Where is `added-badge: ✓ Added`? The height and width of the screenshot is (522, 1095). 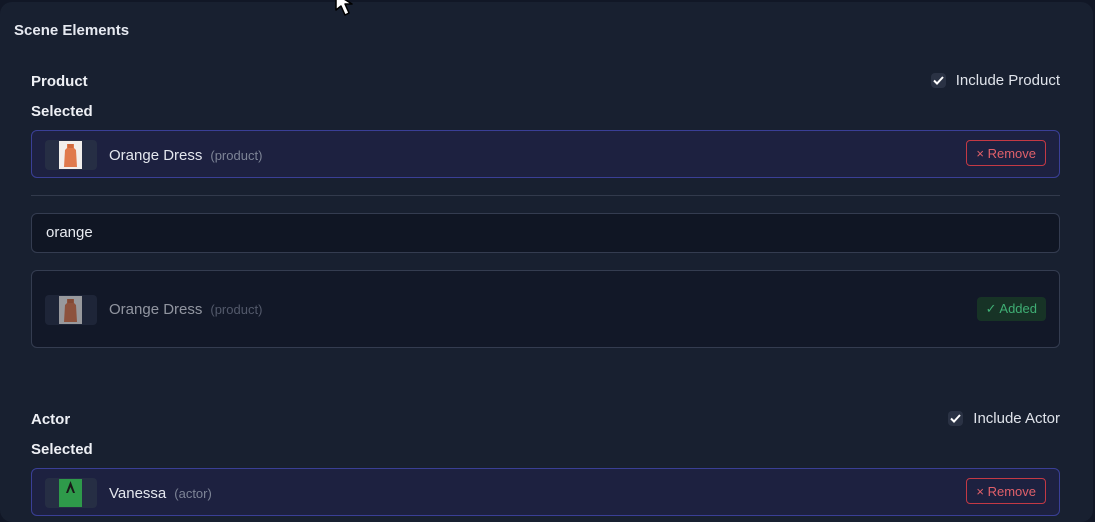
added-badge: ✓ Added is located at coordinates (1011, 309).